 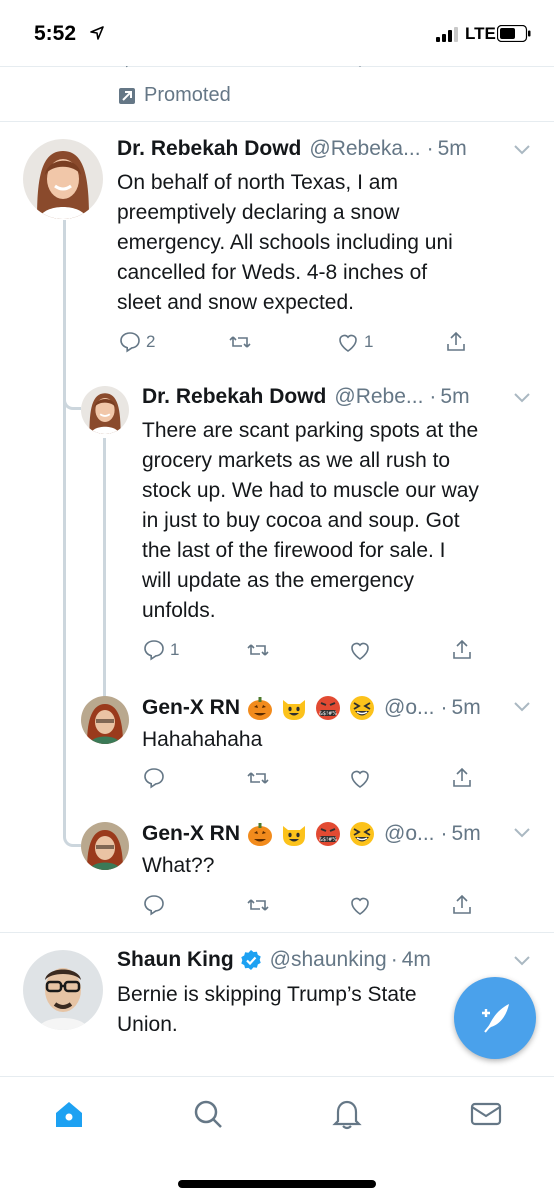 I want to click on promoted-label: Promoted, so click(x=174, y=95).